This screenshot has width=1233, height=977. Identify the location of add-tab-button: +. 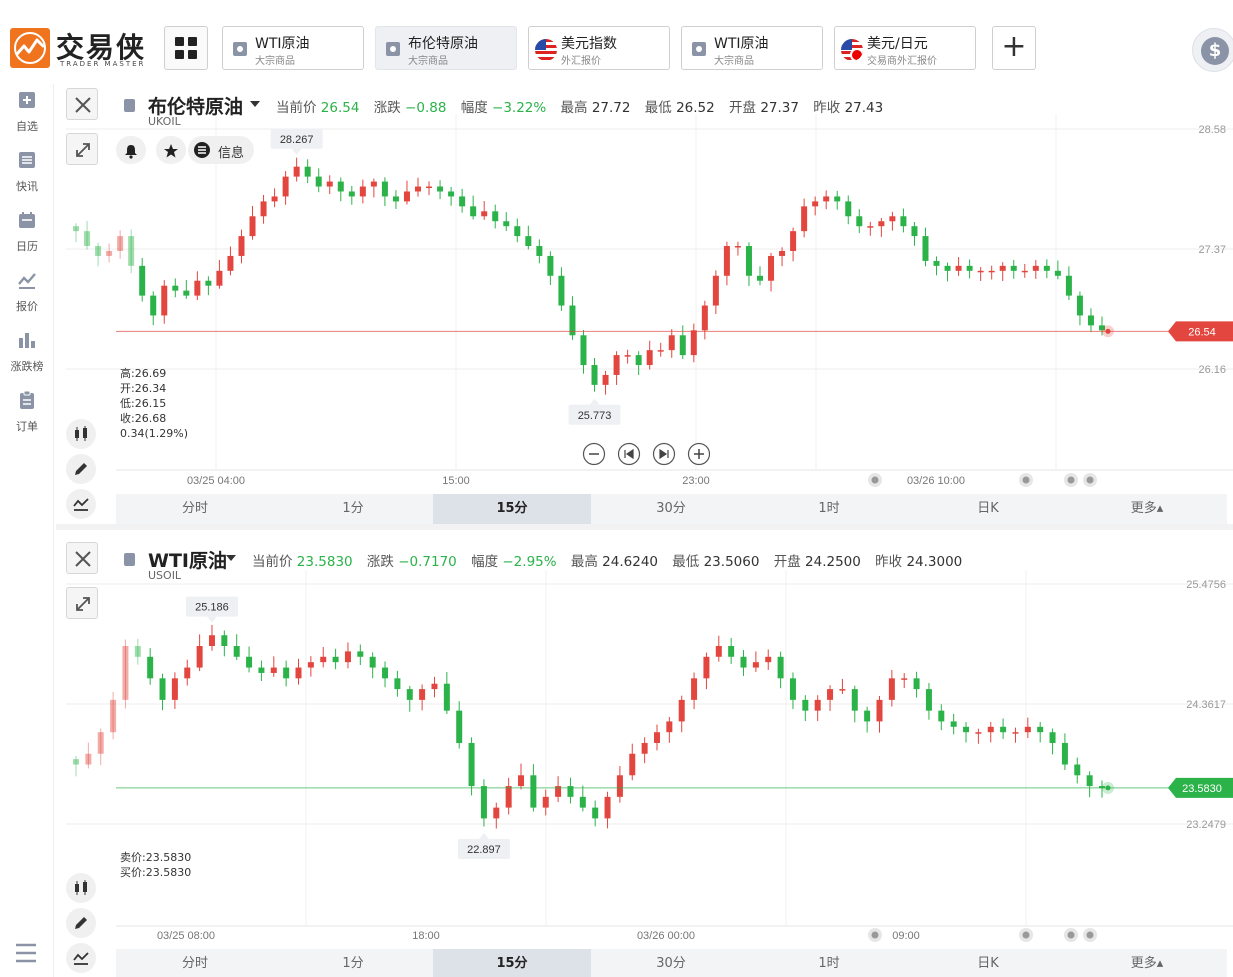
(1014, 48).